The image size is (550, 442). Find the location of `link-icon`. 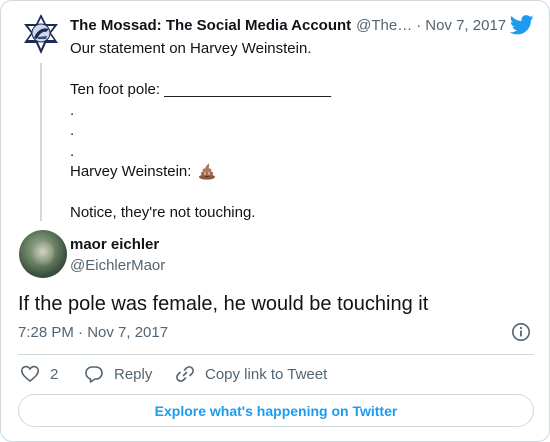

link-icon is located at coordinates (185, 374).